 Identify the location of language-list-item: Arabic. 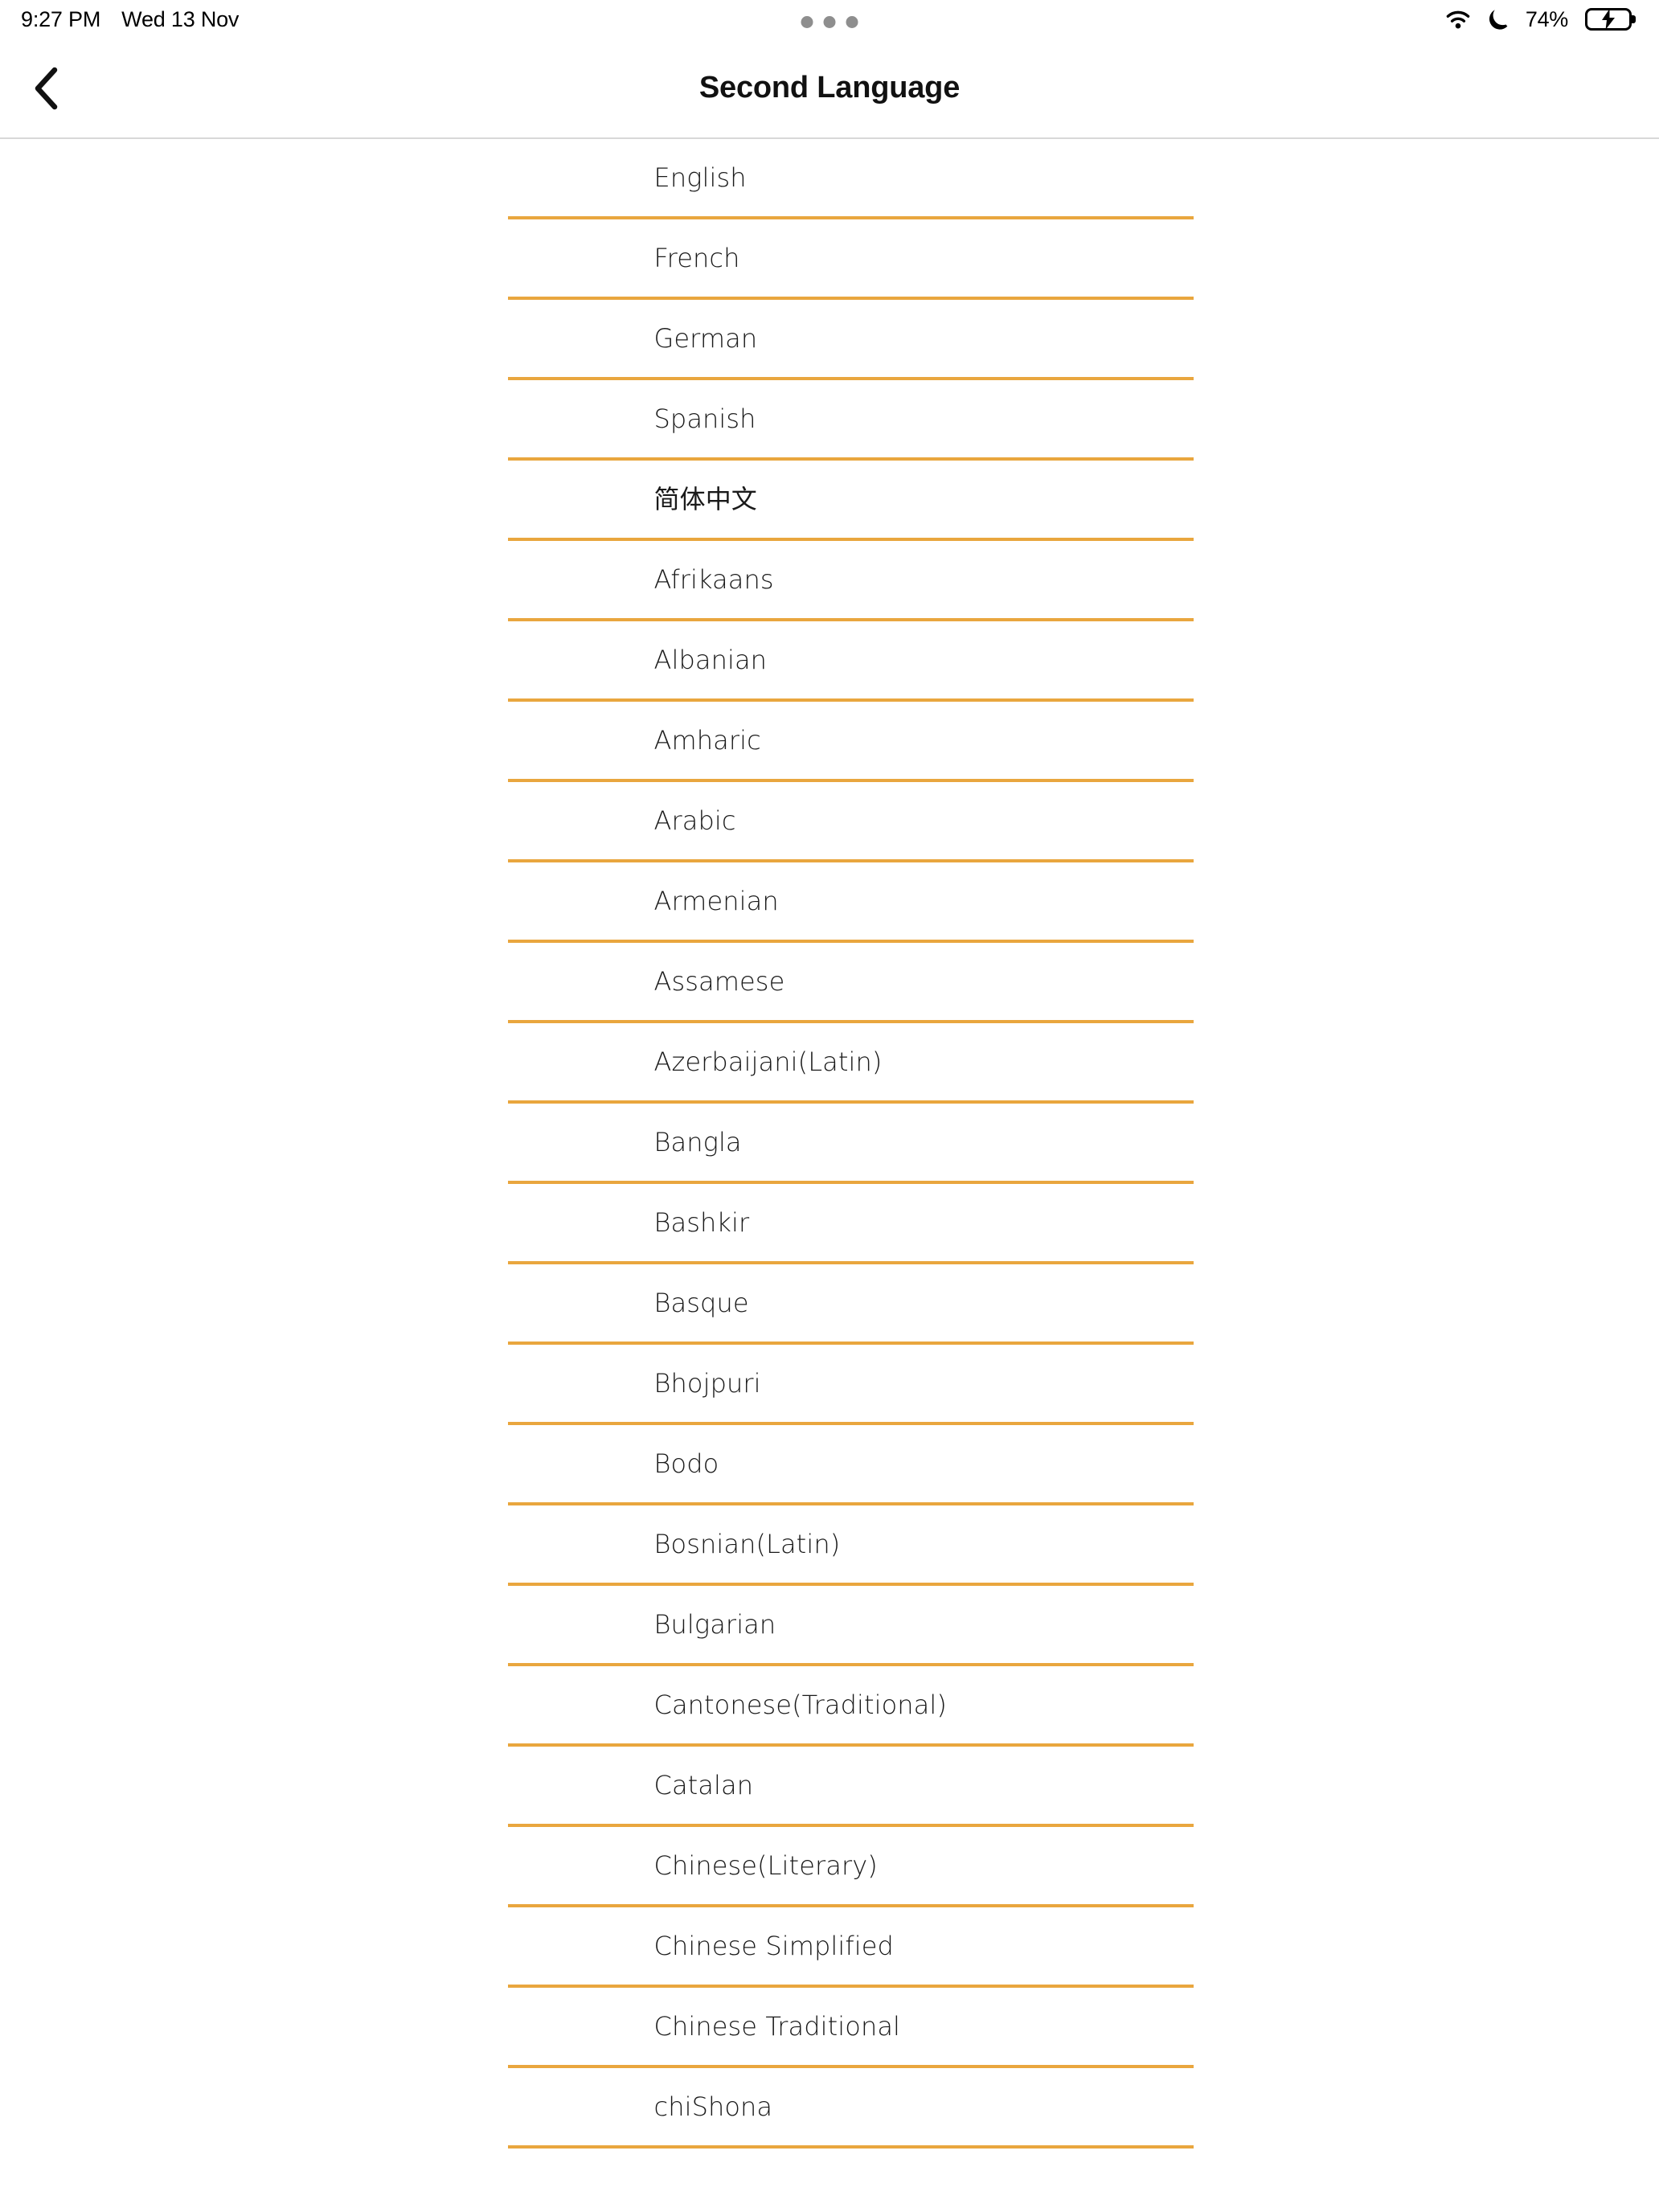
(850, 822).